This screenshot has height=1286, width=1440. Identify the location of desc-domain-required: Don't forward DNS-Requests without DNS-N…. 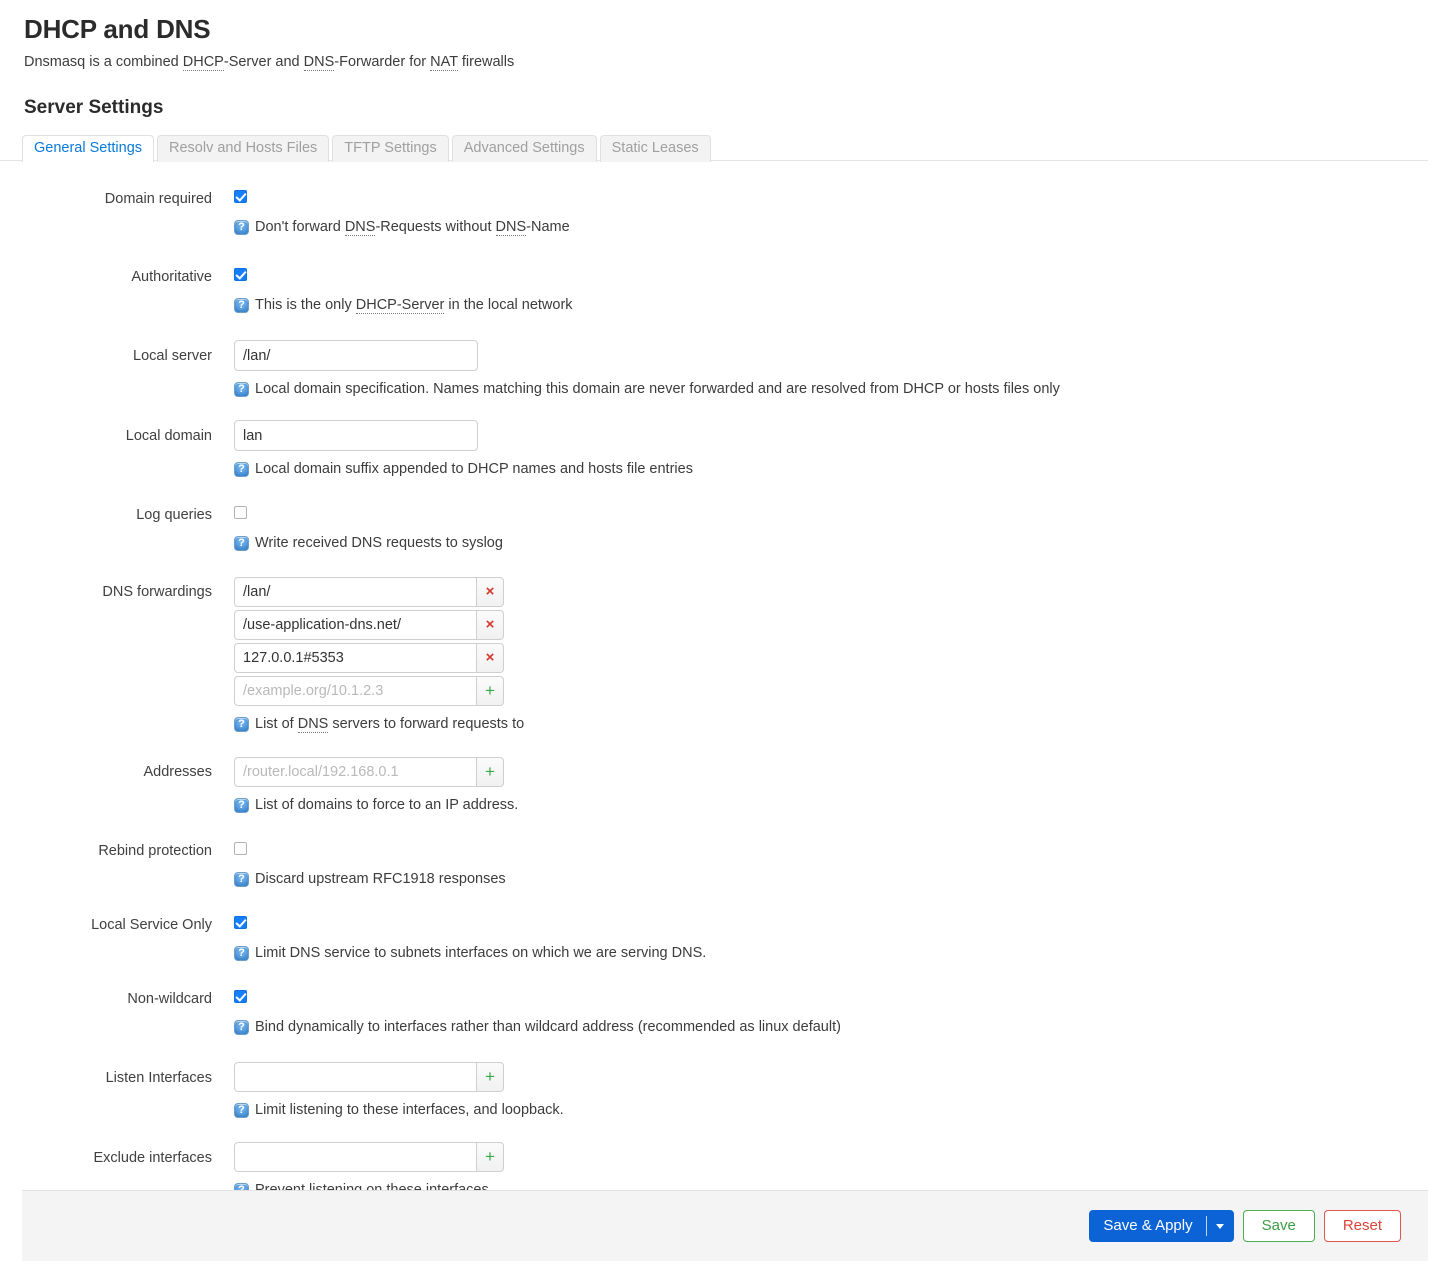
(837, 227).